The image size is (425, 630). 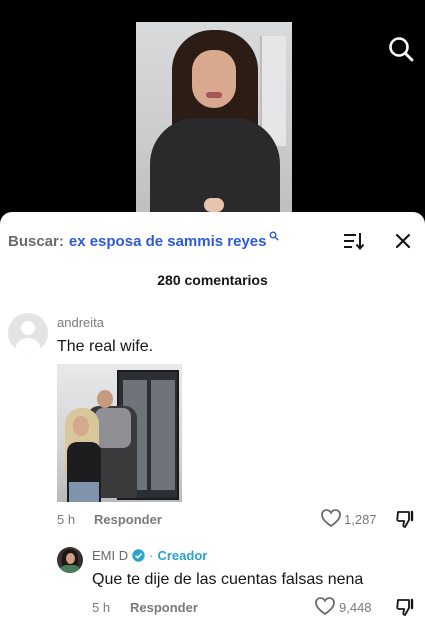 What do you see at coordinates (403, 241) in the screenshot?
I see `close-icon` at bounding box center [403, 241].